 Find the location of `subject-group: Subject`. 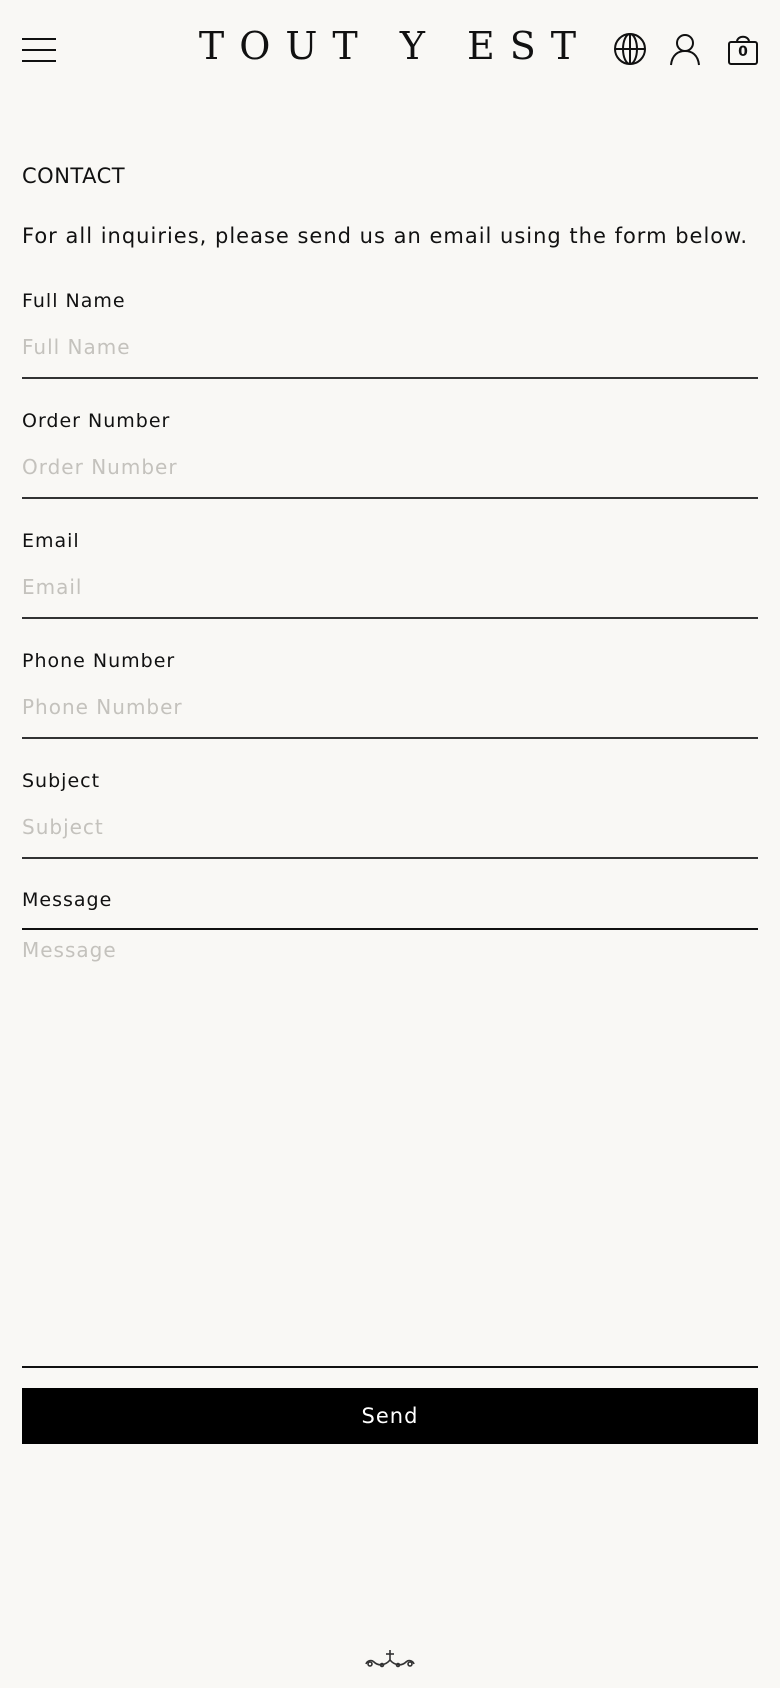

subject-group: Subject is located at coordinates (390, 814).